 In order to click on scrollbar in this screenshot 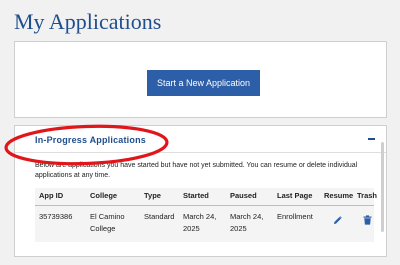, I will do `click(382, 187)`.